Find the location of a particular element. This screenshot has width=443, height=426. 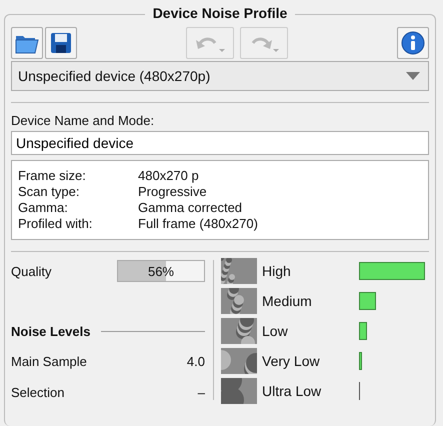

save-button is located at coordinates (61, 43).